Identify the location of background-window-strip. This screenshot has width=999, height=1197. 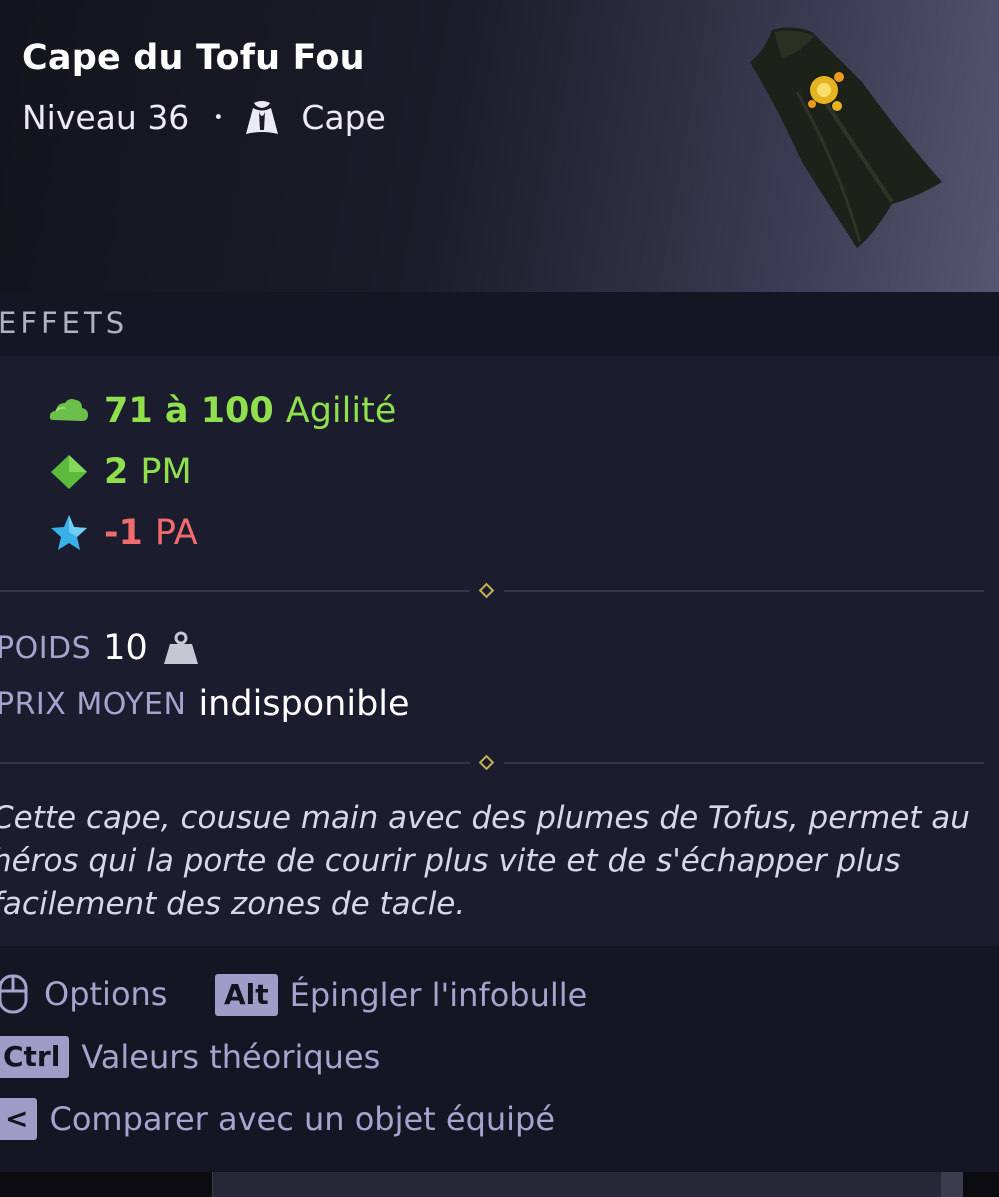
(587, 1184).